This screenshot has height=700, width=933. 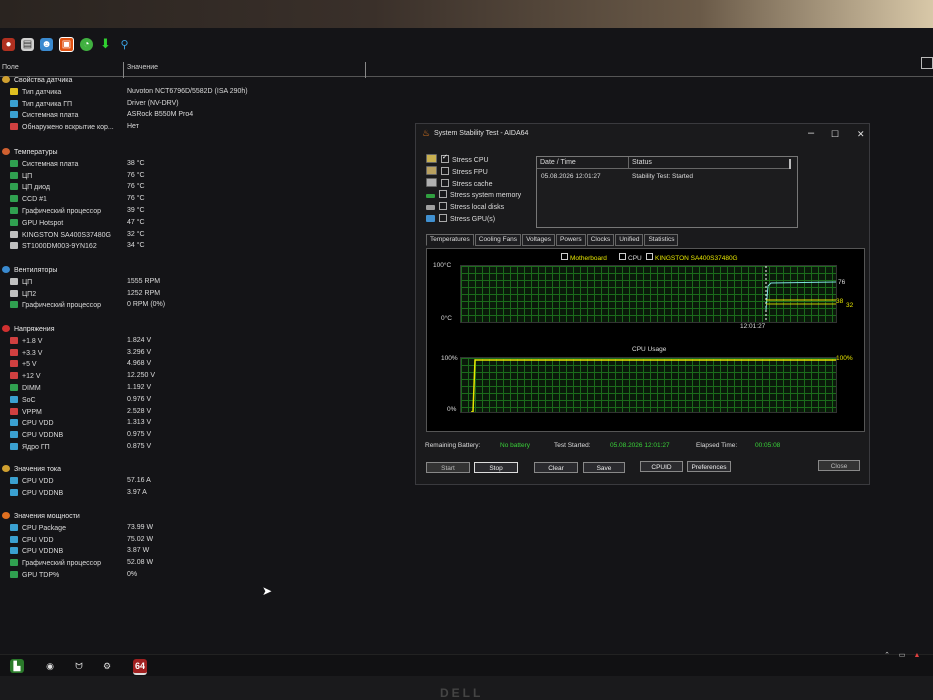 I want to click on aida64-taskbar-icon: 64, so click(x=140, y=667).